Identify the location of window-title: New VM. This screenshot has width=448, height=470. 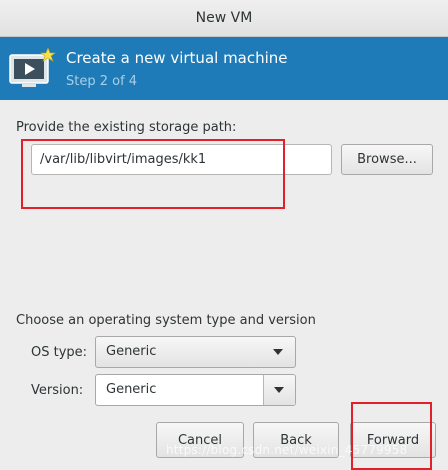
(224, 18).